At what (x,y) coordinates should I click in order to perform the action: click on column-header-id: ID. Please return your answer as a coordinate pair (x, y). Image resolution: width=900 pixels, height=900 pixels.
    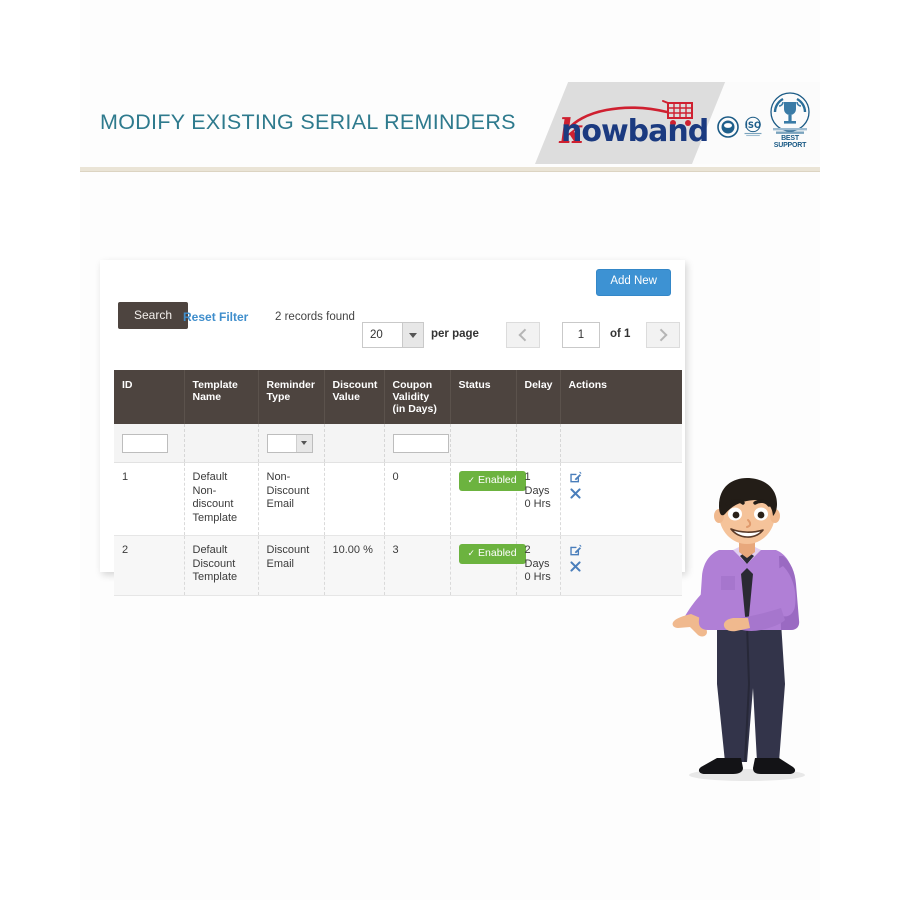
    Looking at the image, I should click on (149, 397).